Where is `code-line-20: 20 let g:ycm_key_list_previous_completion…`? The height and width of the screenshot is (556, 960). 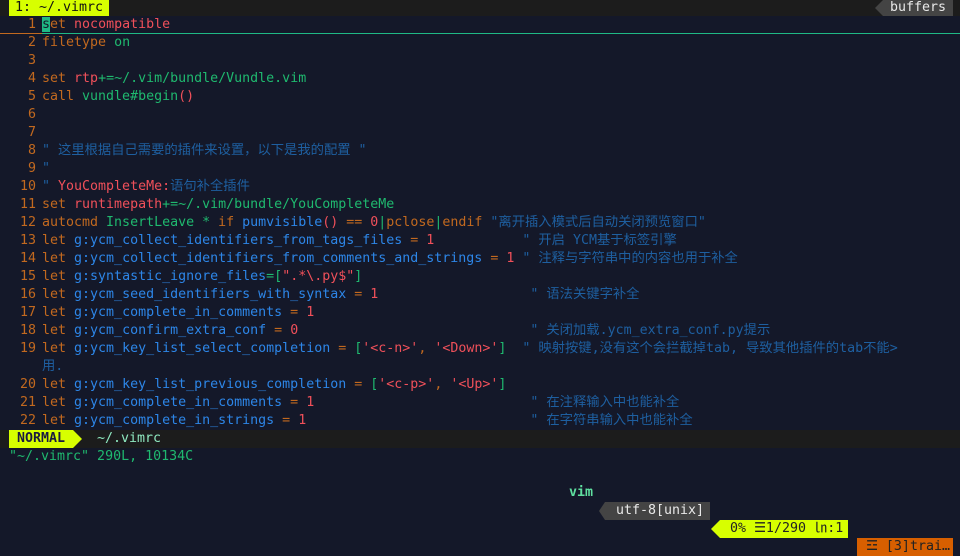 code-line-20: 20 let g:ycm_key_list_previous_completion… is located at coordinates (480, 385).